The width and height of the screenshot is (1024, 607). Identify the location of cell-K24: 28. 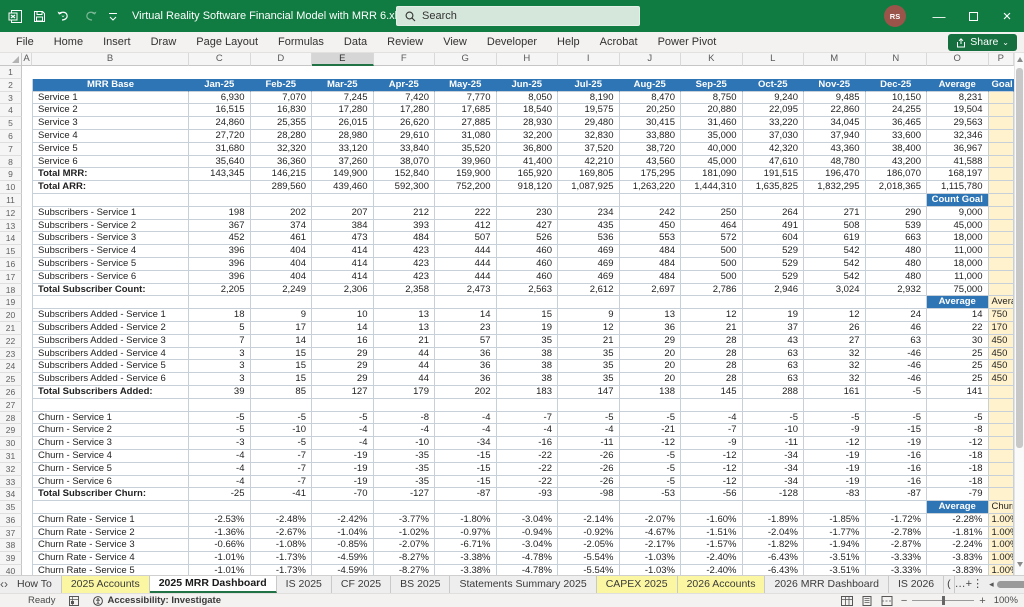
(712, 367).